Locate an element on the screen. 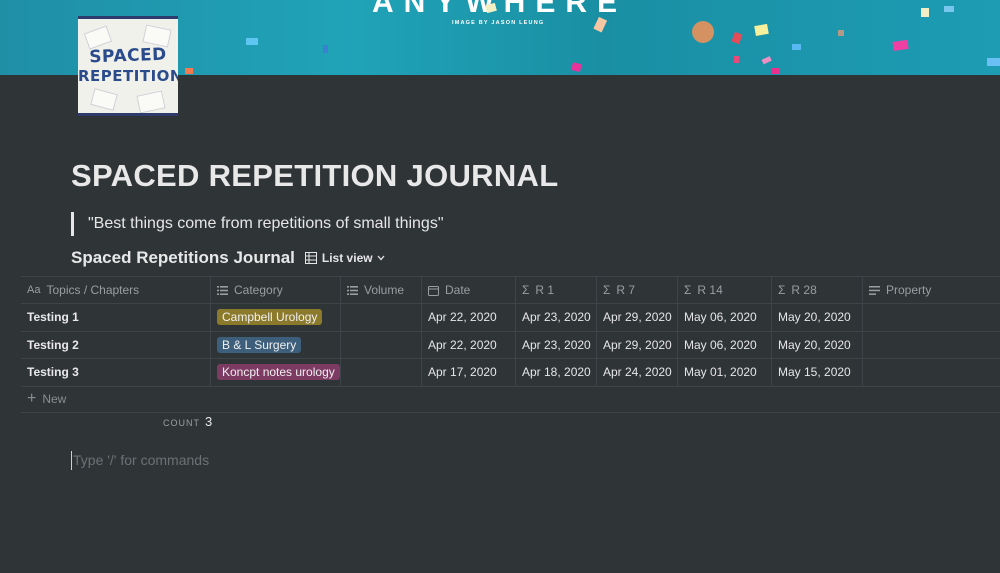 This screenshot has height=573, width=1000. new-row-label: New is located at coordinates (54, 399).